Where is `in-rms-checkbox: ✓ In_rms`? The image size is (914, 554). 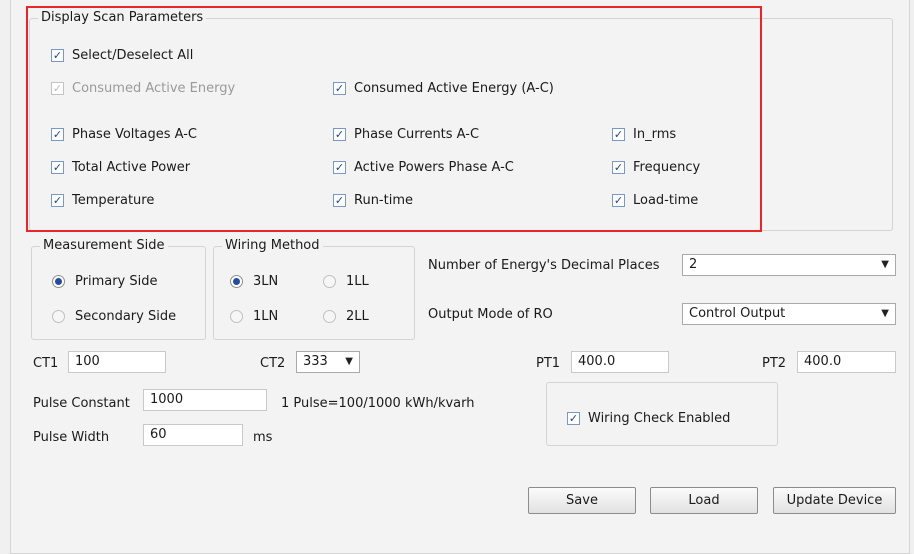
in-rms-checkbox: ✓ In_rms is located at coordinates (644, 134).